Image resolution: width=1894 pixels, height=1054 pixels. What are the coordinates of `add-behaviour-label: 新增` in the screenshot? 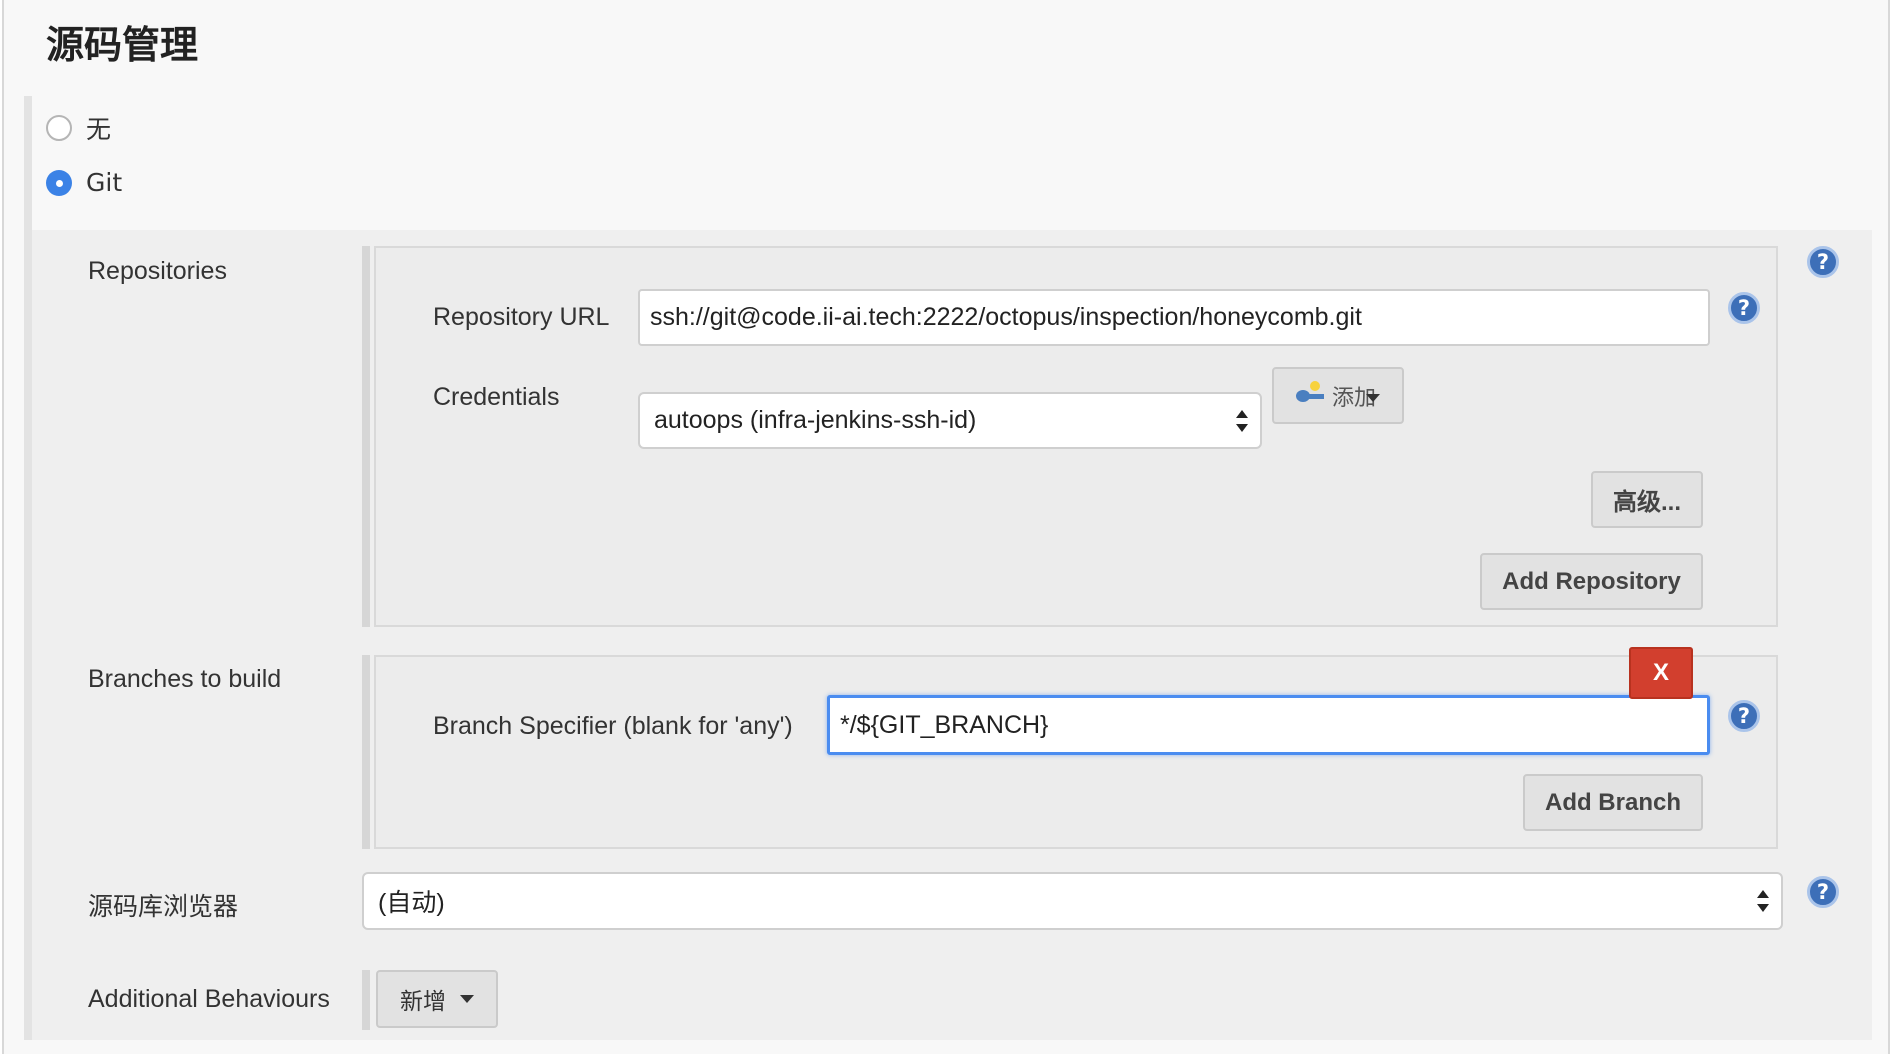 It's located at (423, 1001).